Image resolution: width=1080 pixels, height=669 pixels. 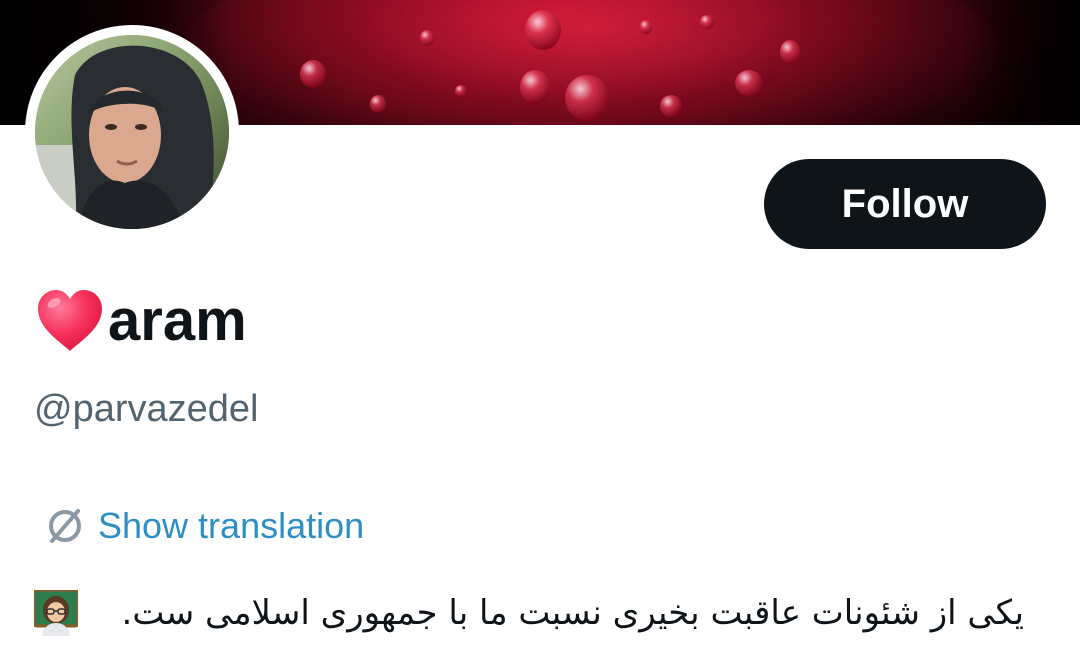 What do you see at coordinates (177, 320) in the screenshot?
I see `display-name: aram` at bounding box center [177, 320].